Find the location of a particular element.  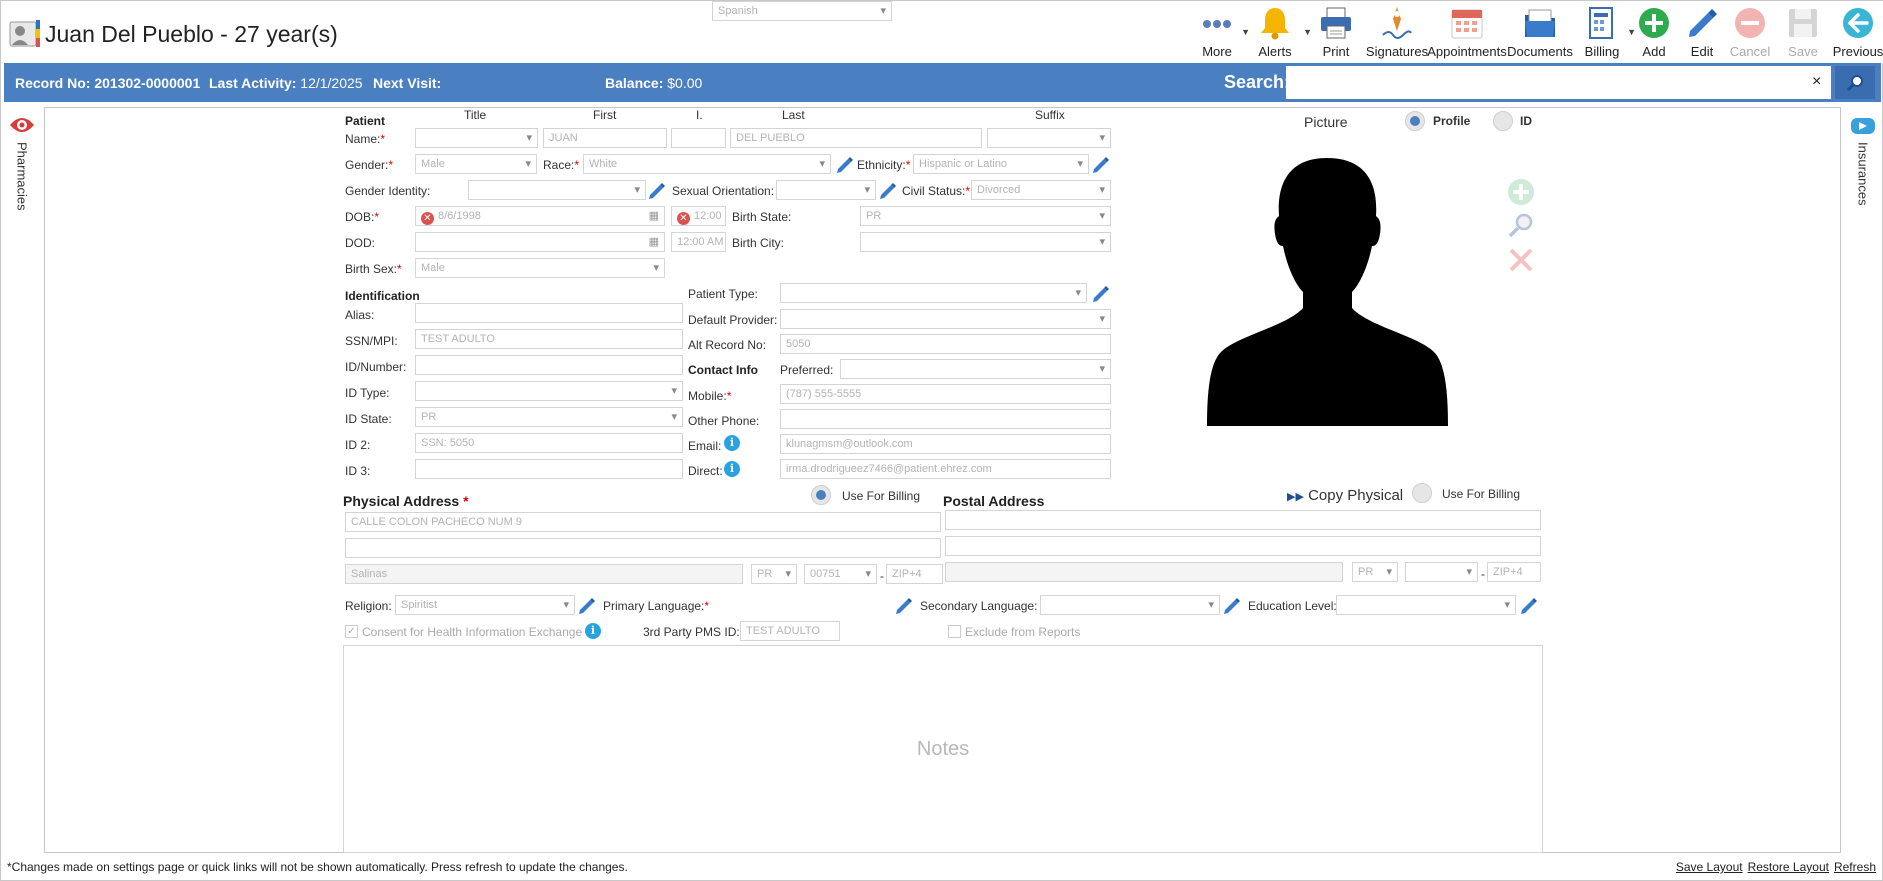

alt-record-field: 5050 is located at coordinates (945, 344).